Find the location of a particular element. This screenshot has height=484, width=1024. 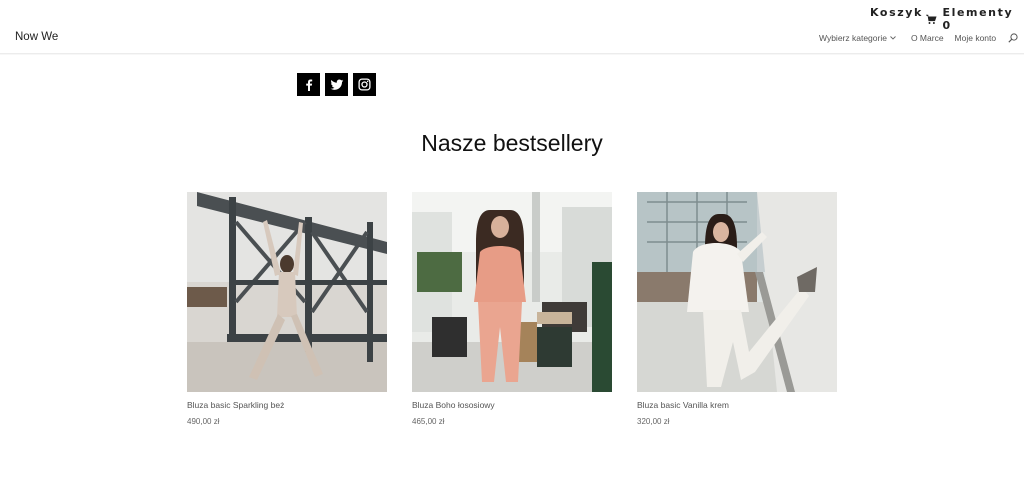

nav-item-account: Moje konto is located at coordinates (976, 38).